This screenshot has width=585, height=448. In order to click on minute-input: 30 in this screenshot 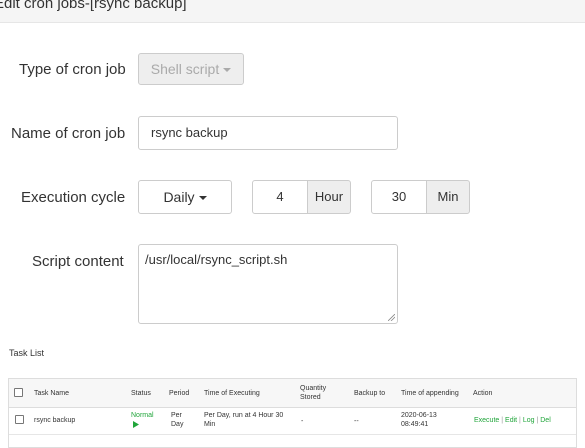, I will do `click(399, 197)`.